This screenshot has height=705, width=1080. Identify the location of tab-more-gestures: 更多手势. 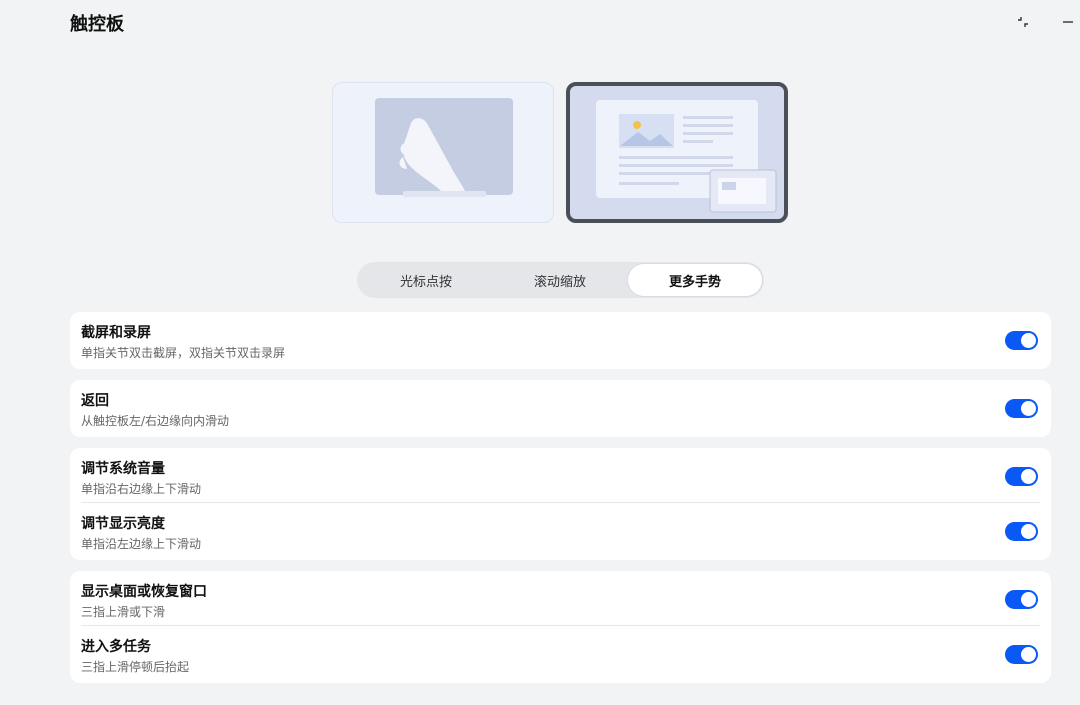
(695, 280).